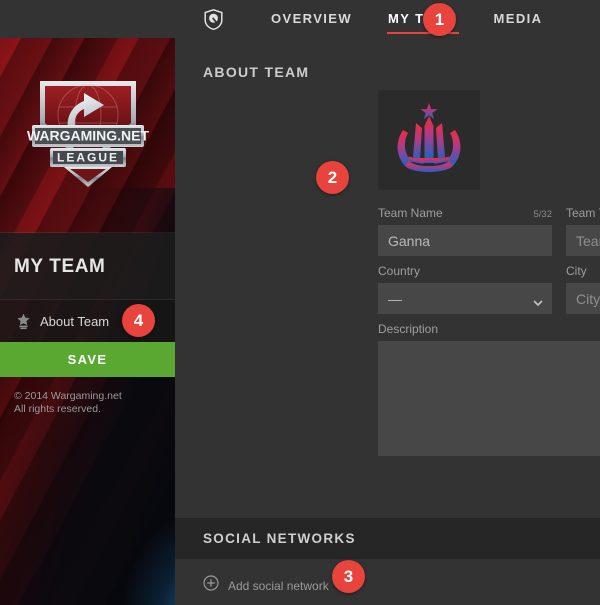 The height and width of the screenshot is (605, 600). I want to click on team-name-input, so click(465, 240).